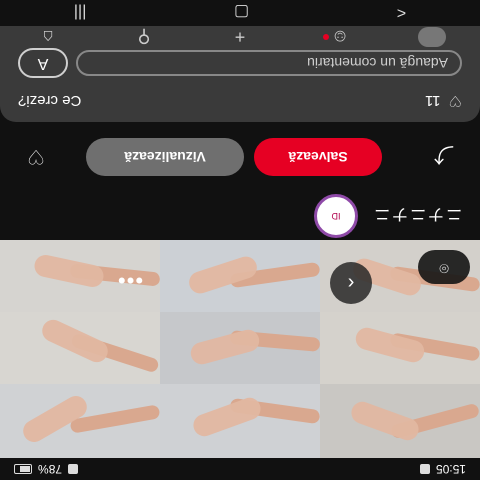 The image size is (480, 480). I want to click on save-button: Salvează, so click(318, 157).